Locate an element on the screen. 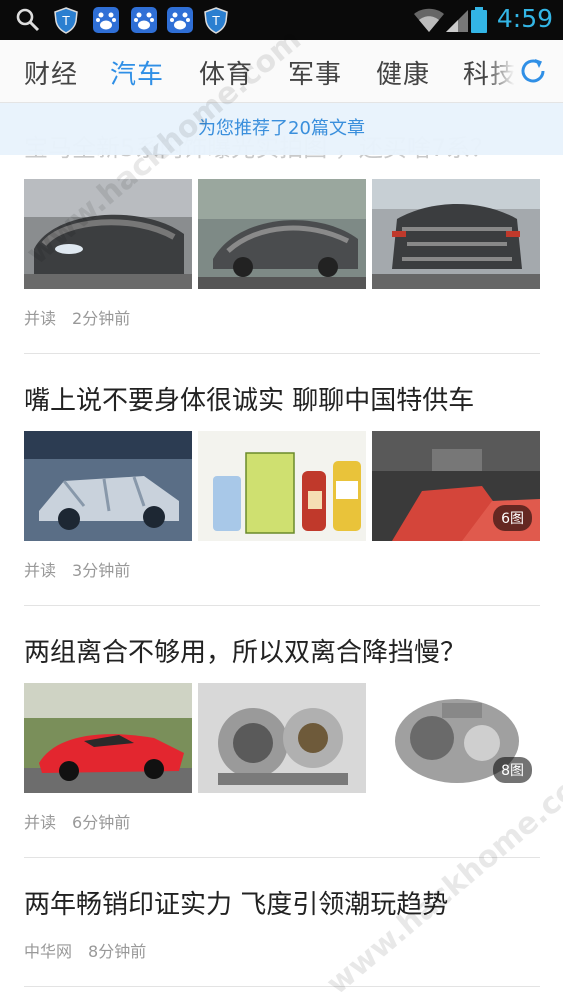 Image resolution: width=563 pixels, height=1002 pixels. wifi-icon is located at coordinates (429, 20).